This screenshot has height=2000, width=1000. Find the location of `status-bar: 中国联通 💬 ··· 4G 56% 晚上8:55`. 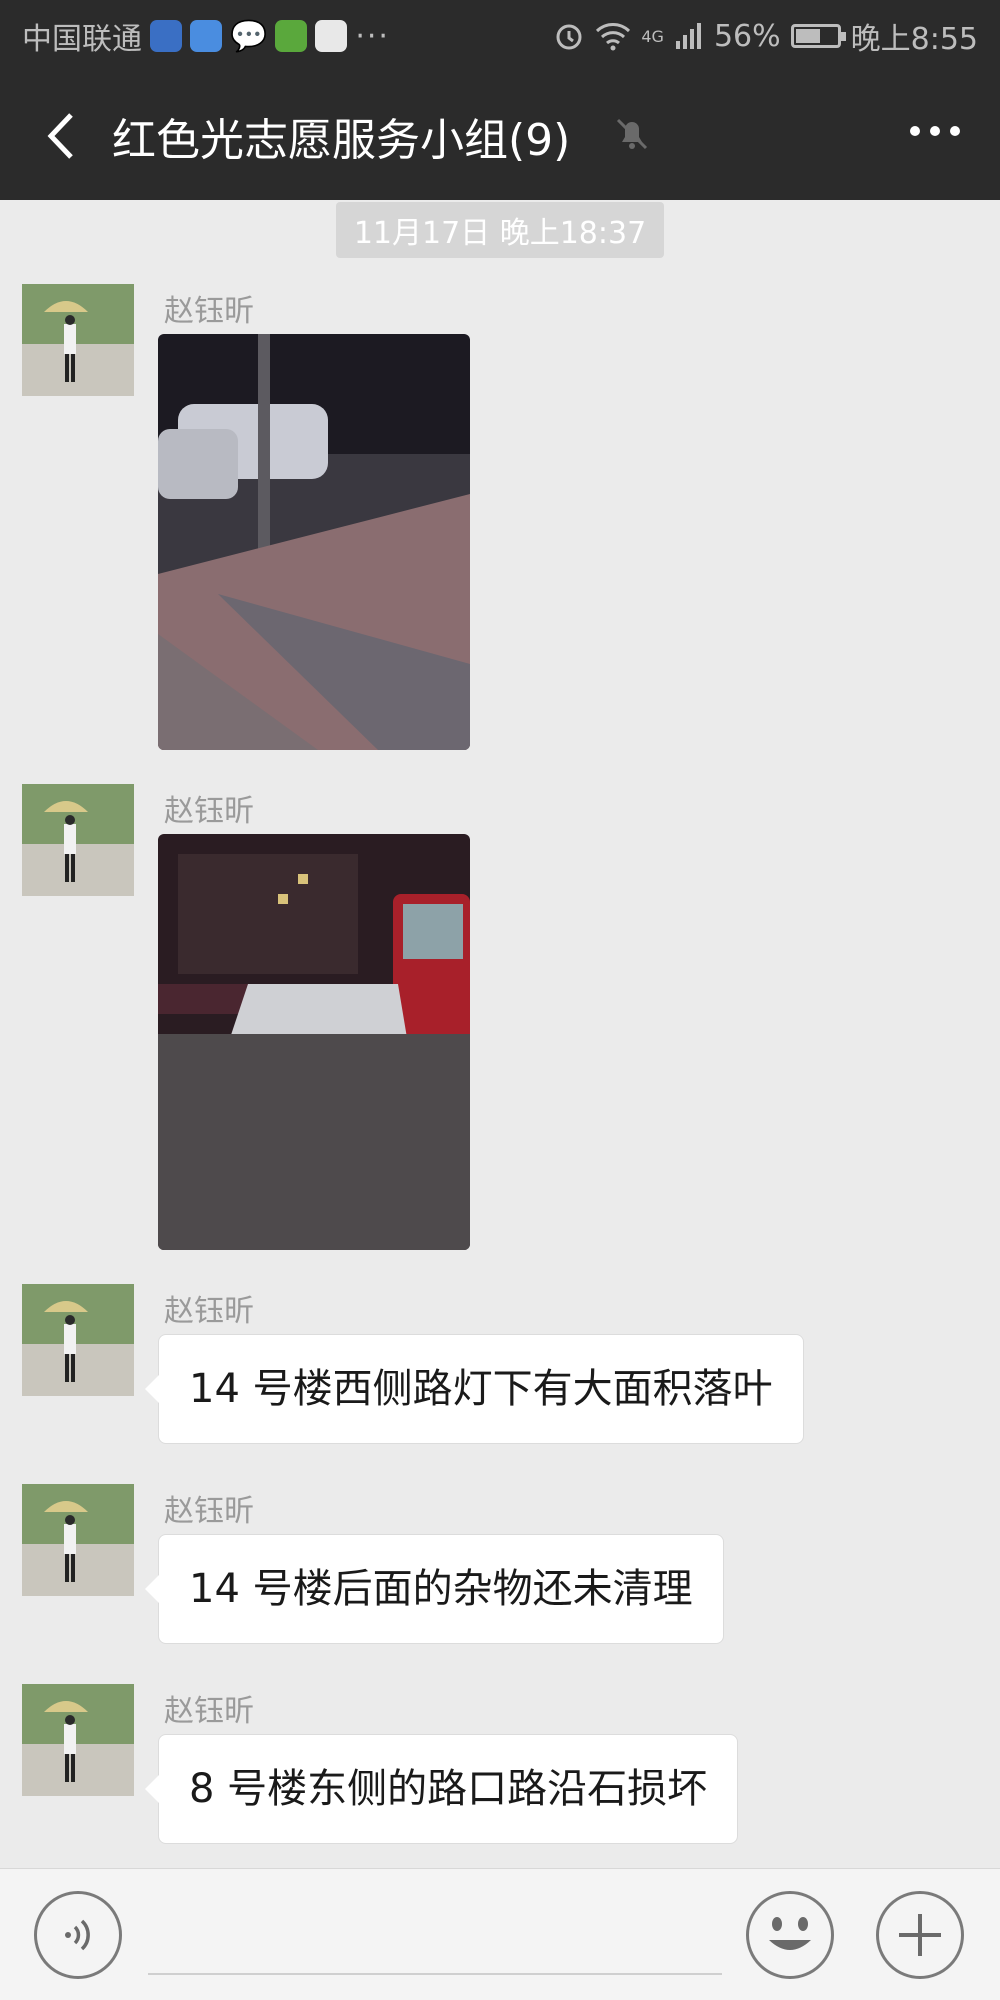

status-bar: 中国联通 💬 ··· 4G 56% 晚上8:55 is located at coordinates (500, 34).